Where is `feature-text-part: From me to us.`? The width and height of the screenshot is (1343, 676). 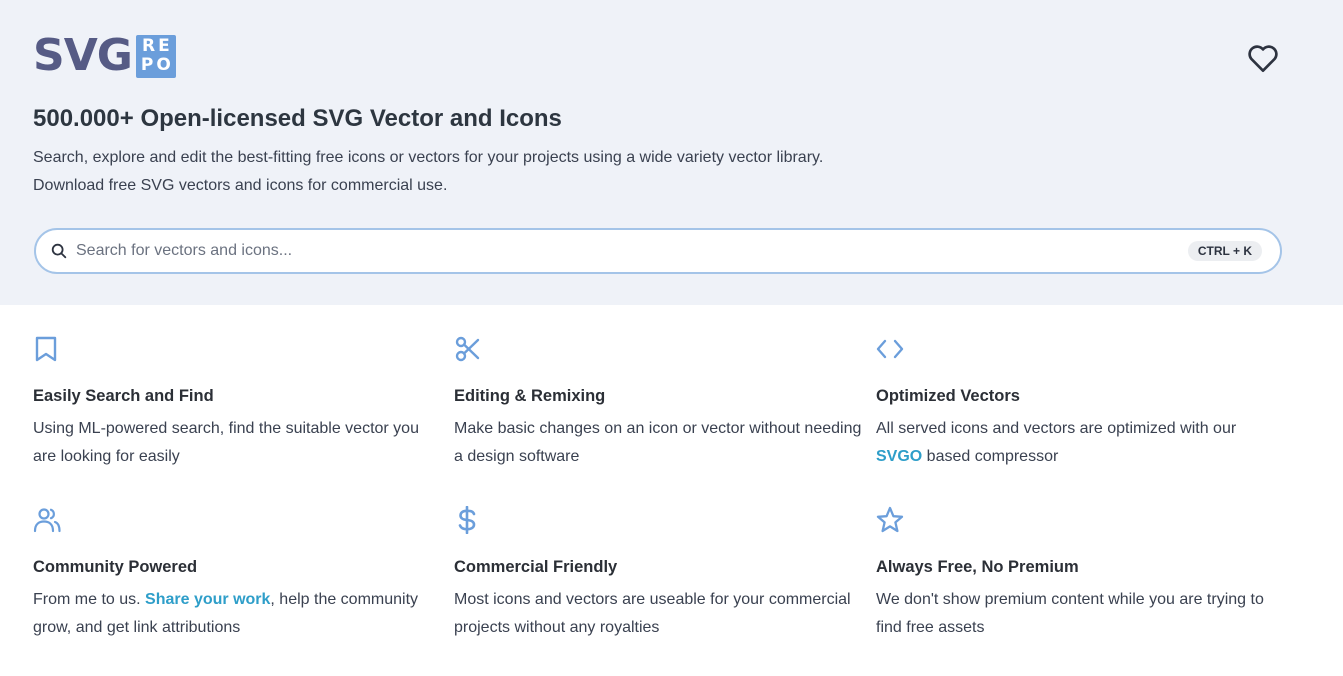
feature-text-part: From me to us. is located at coordinates (89, 599).